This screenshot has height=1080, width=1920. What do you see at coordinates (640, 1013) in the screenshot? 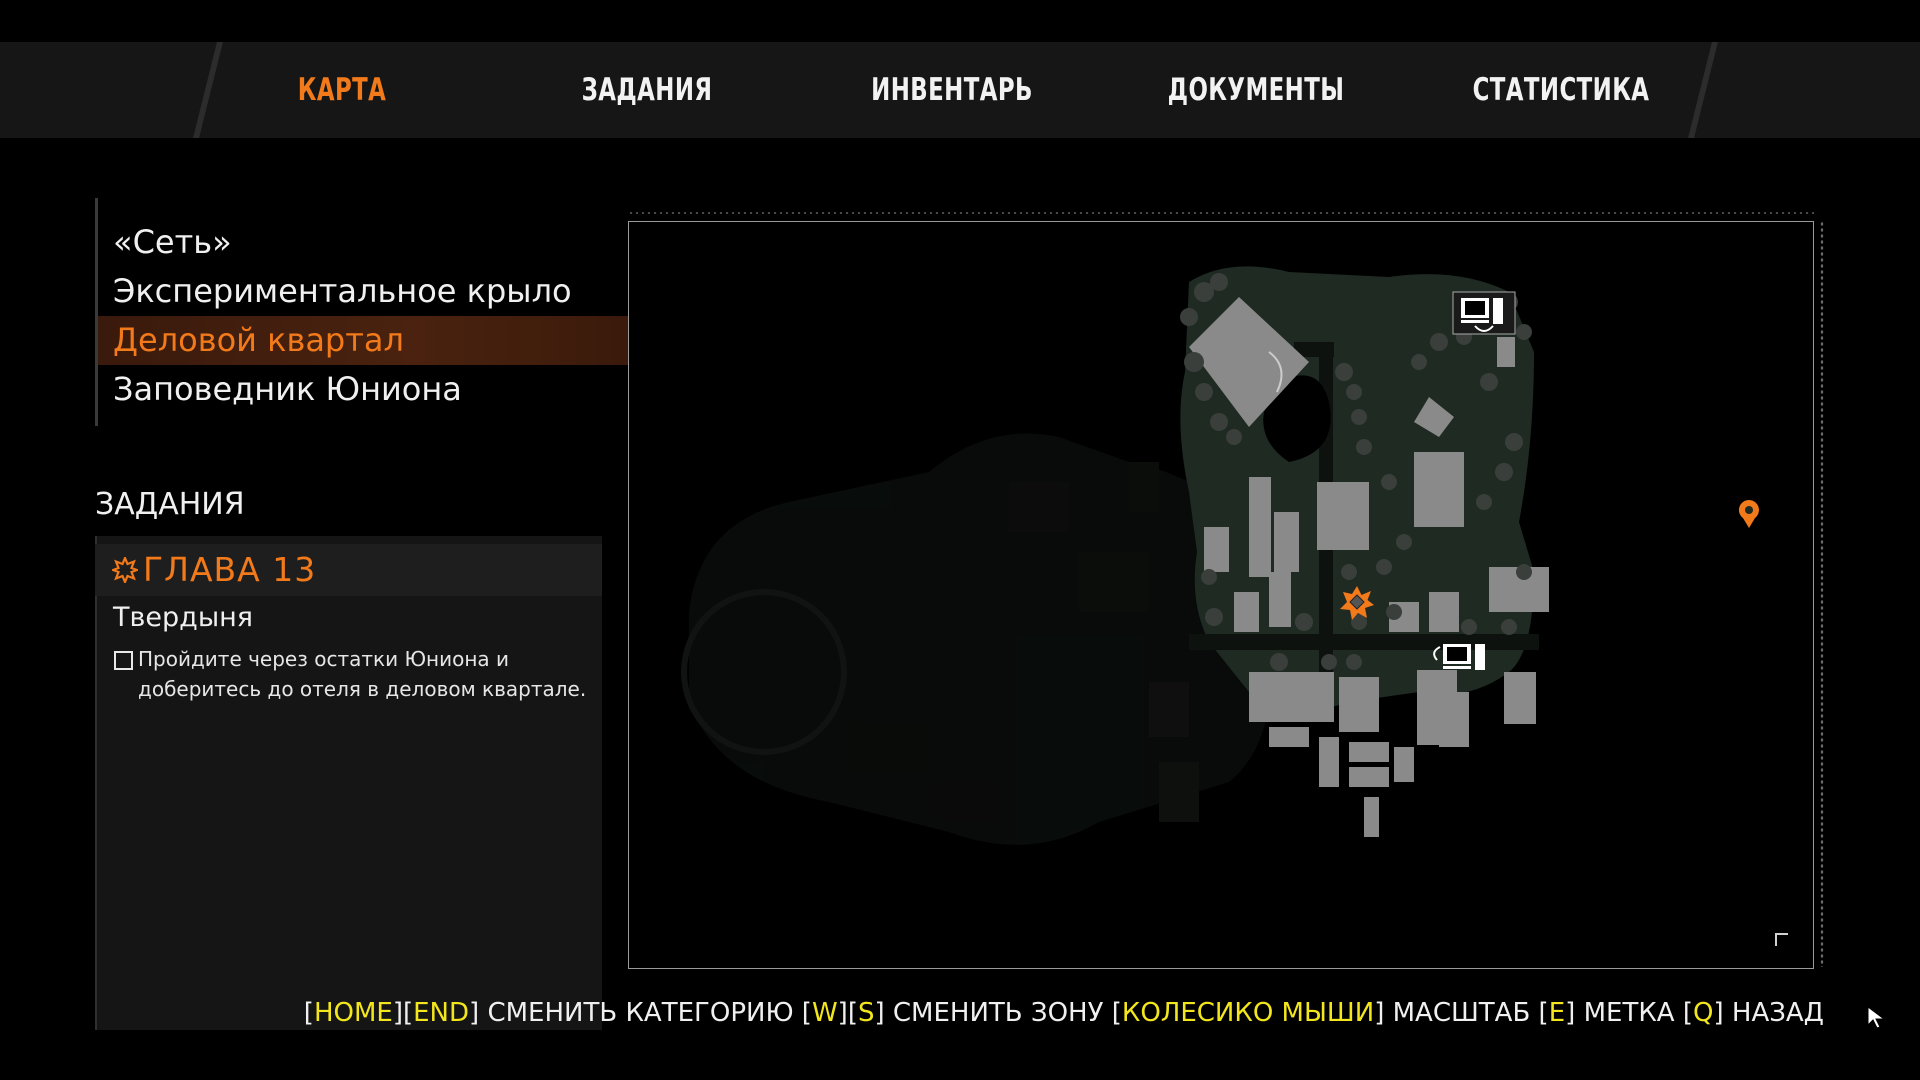
I see `hint-change-category: СМЕНИТЬ КАТЕГОРИЮ` at bounding box center [640, 1013].